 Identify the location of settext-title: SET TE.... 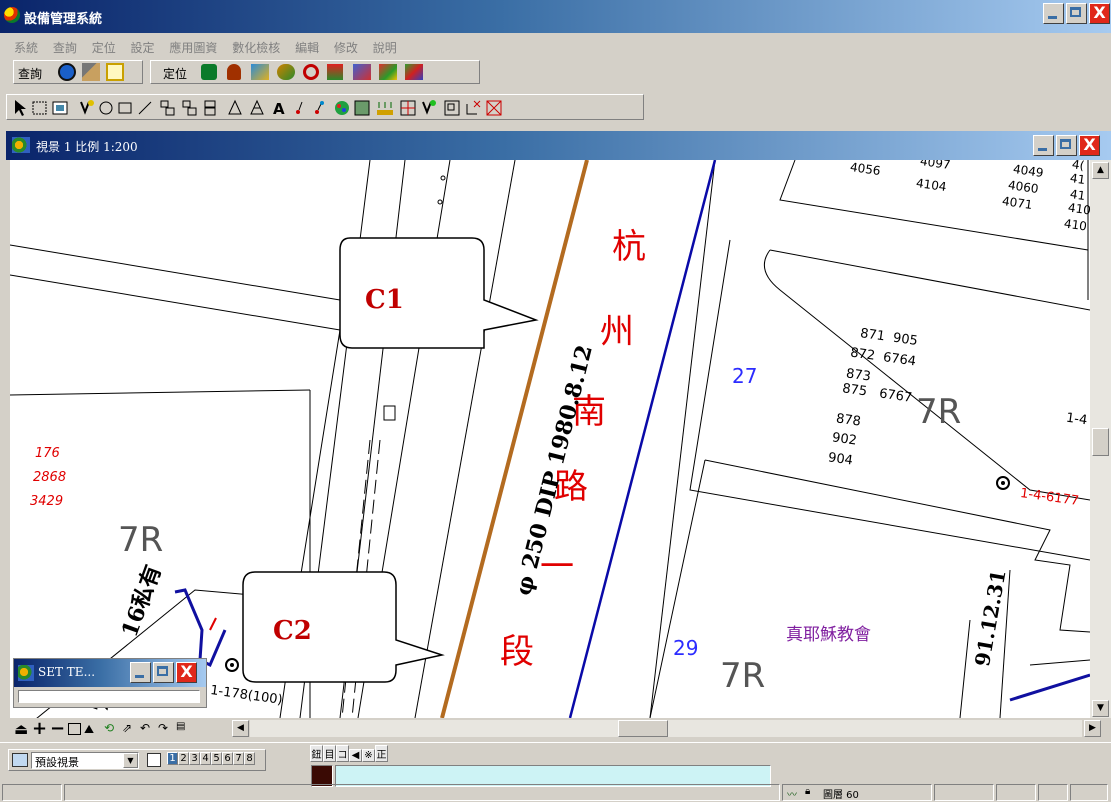
(67, 672).